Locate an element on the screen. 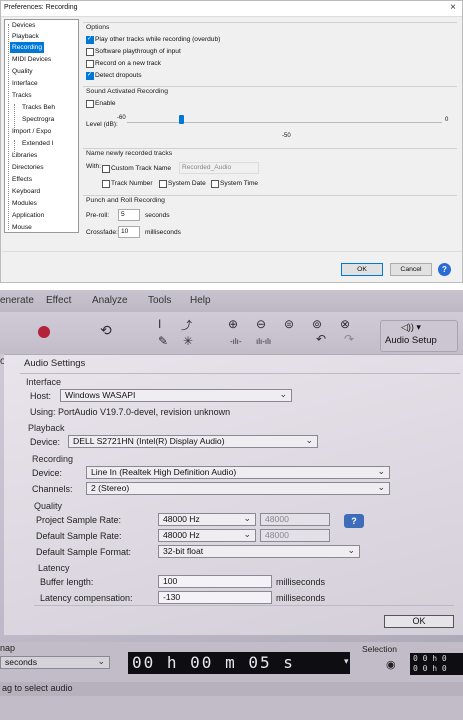 The image size is (463, 720). tree-item-tracks-behaviors: Tracks Beh is located at coordinates (38, 107).